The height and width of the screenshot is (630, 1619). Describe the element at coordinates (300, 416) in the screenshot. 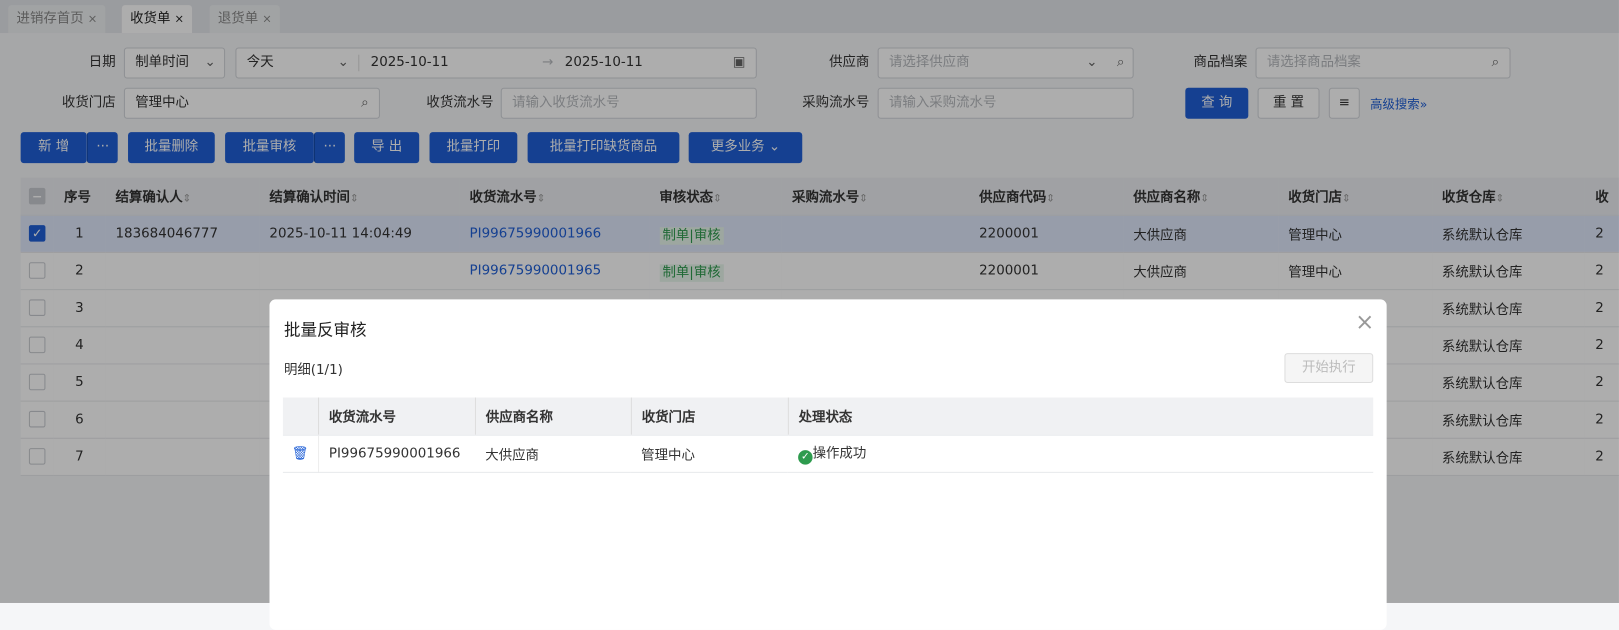

I see `action-column-header` at that location.